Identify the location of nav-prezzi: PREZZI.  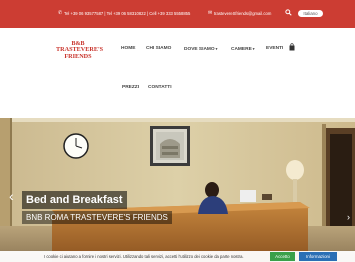
(130, 88).